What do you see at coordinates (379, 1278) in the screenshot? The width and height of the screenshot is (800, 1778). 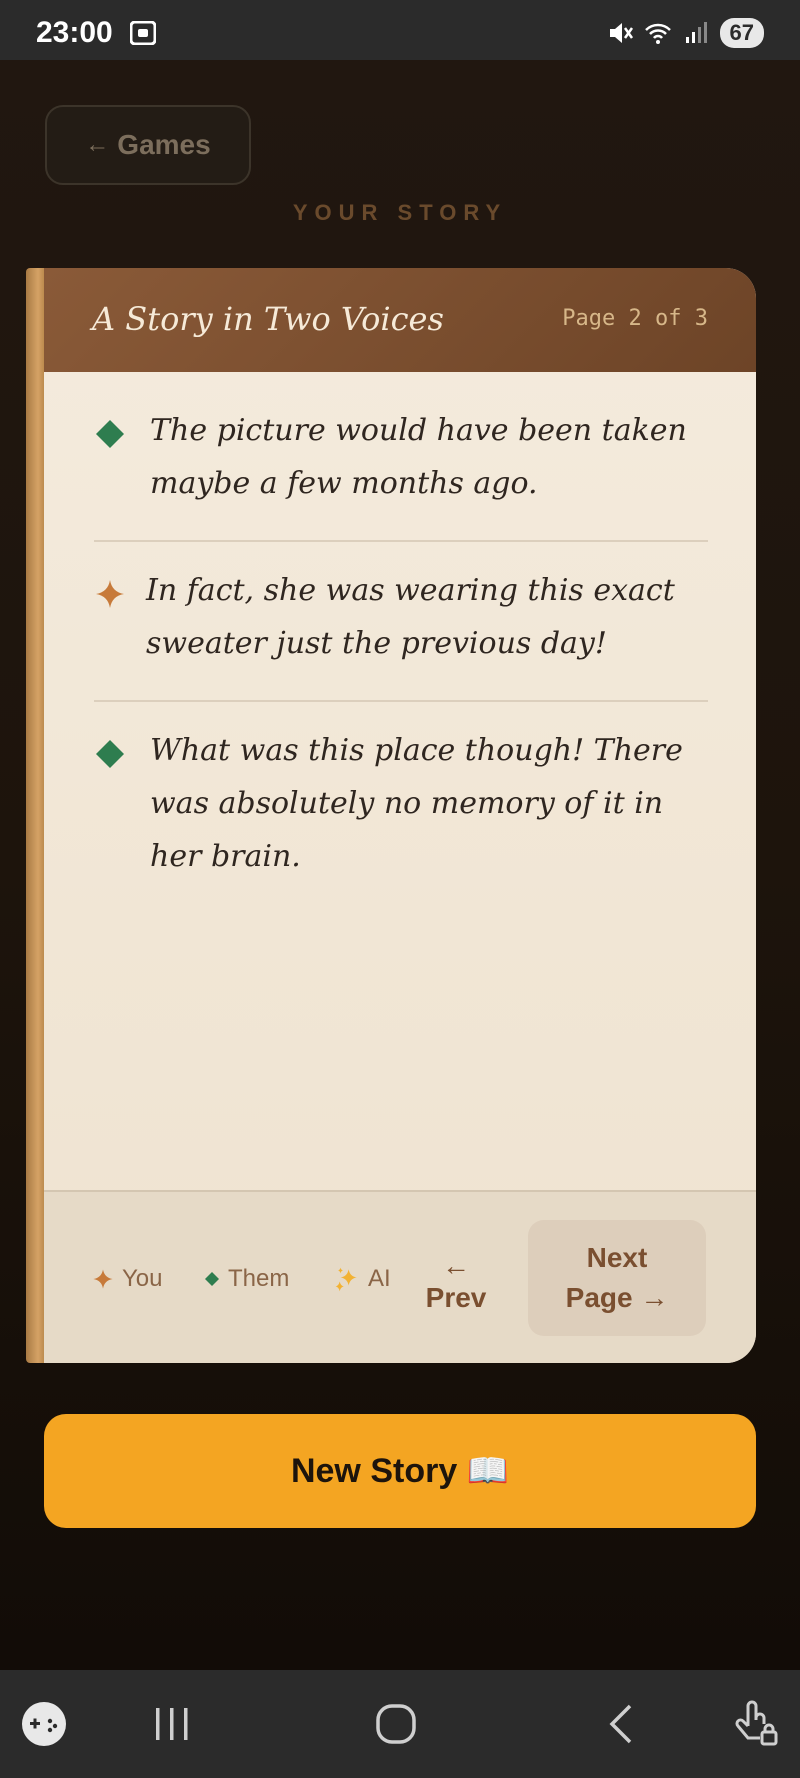 I see `legend-ai-label: AI` at bounding box center [379, 1278].